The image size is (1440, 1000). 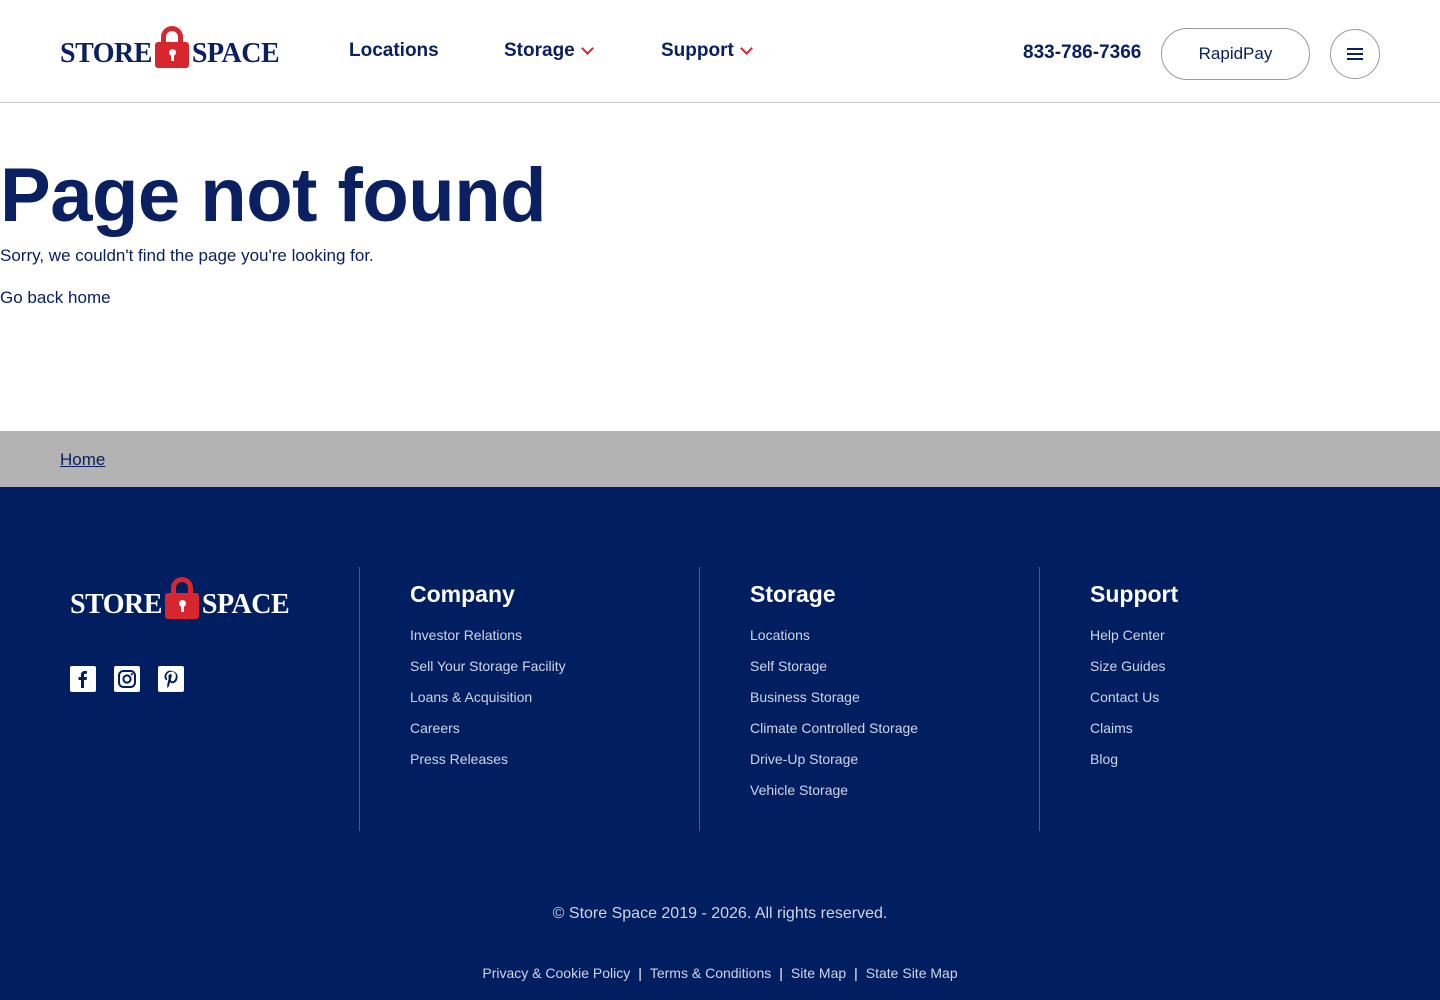 What do you see at coordinates (834, 666) in the screenshot?
I see `footer-link: Self Storage` at bounding box center [834, 666].